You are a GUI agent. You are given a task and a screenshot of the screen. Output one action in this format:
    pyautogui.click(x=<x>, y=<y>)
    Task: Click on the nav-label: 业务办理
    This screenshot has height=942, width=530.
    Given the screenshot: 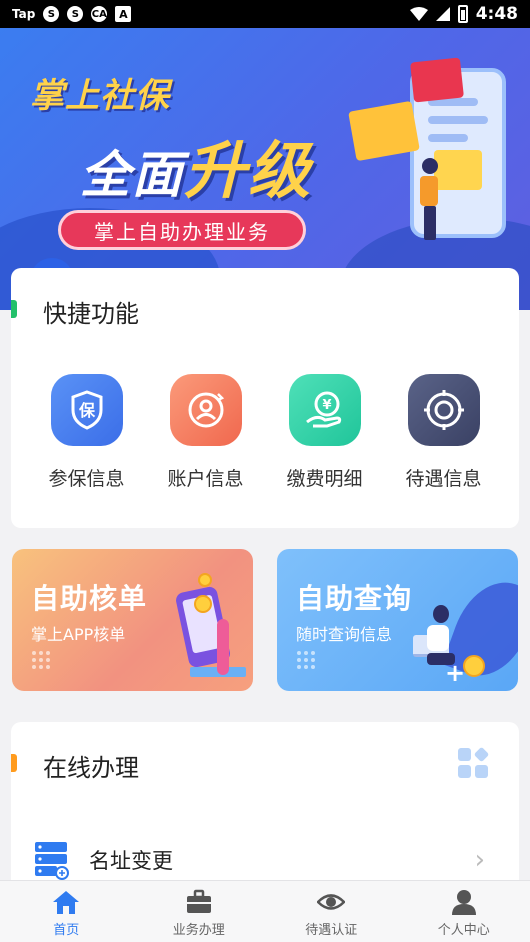 What is the action you would take?
    pyautogui.click(x=198, y=930)
    